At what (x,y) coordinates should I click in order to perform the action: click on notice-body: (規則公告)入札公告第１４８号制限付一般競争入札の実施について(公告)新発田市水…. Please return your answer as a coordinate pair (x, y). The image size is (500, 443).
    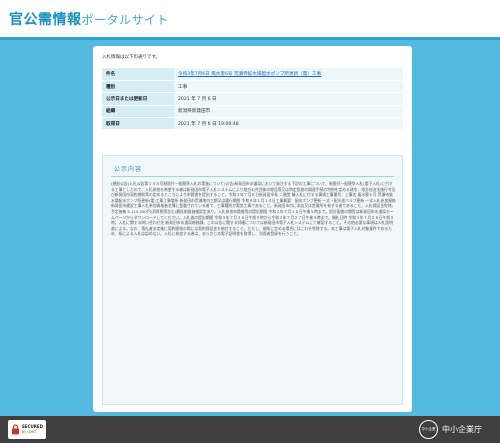
    Looking at the image, I should click on (253, 209).